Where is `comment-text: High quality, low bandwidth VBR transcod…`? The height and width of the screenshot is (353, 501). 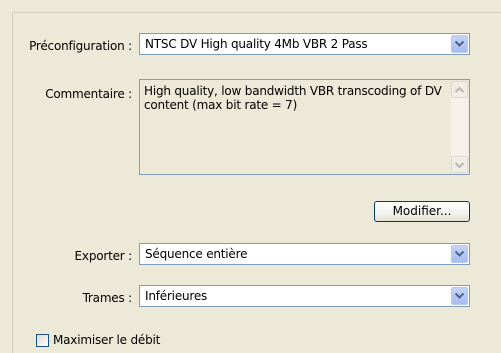
comment-text: High quality, low bandwidth VBR transcod… is located at coordinates (293, 98).